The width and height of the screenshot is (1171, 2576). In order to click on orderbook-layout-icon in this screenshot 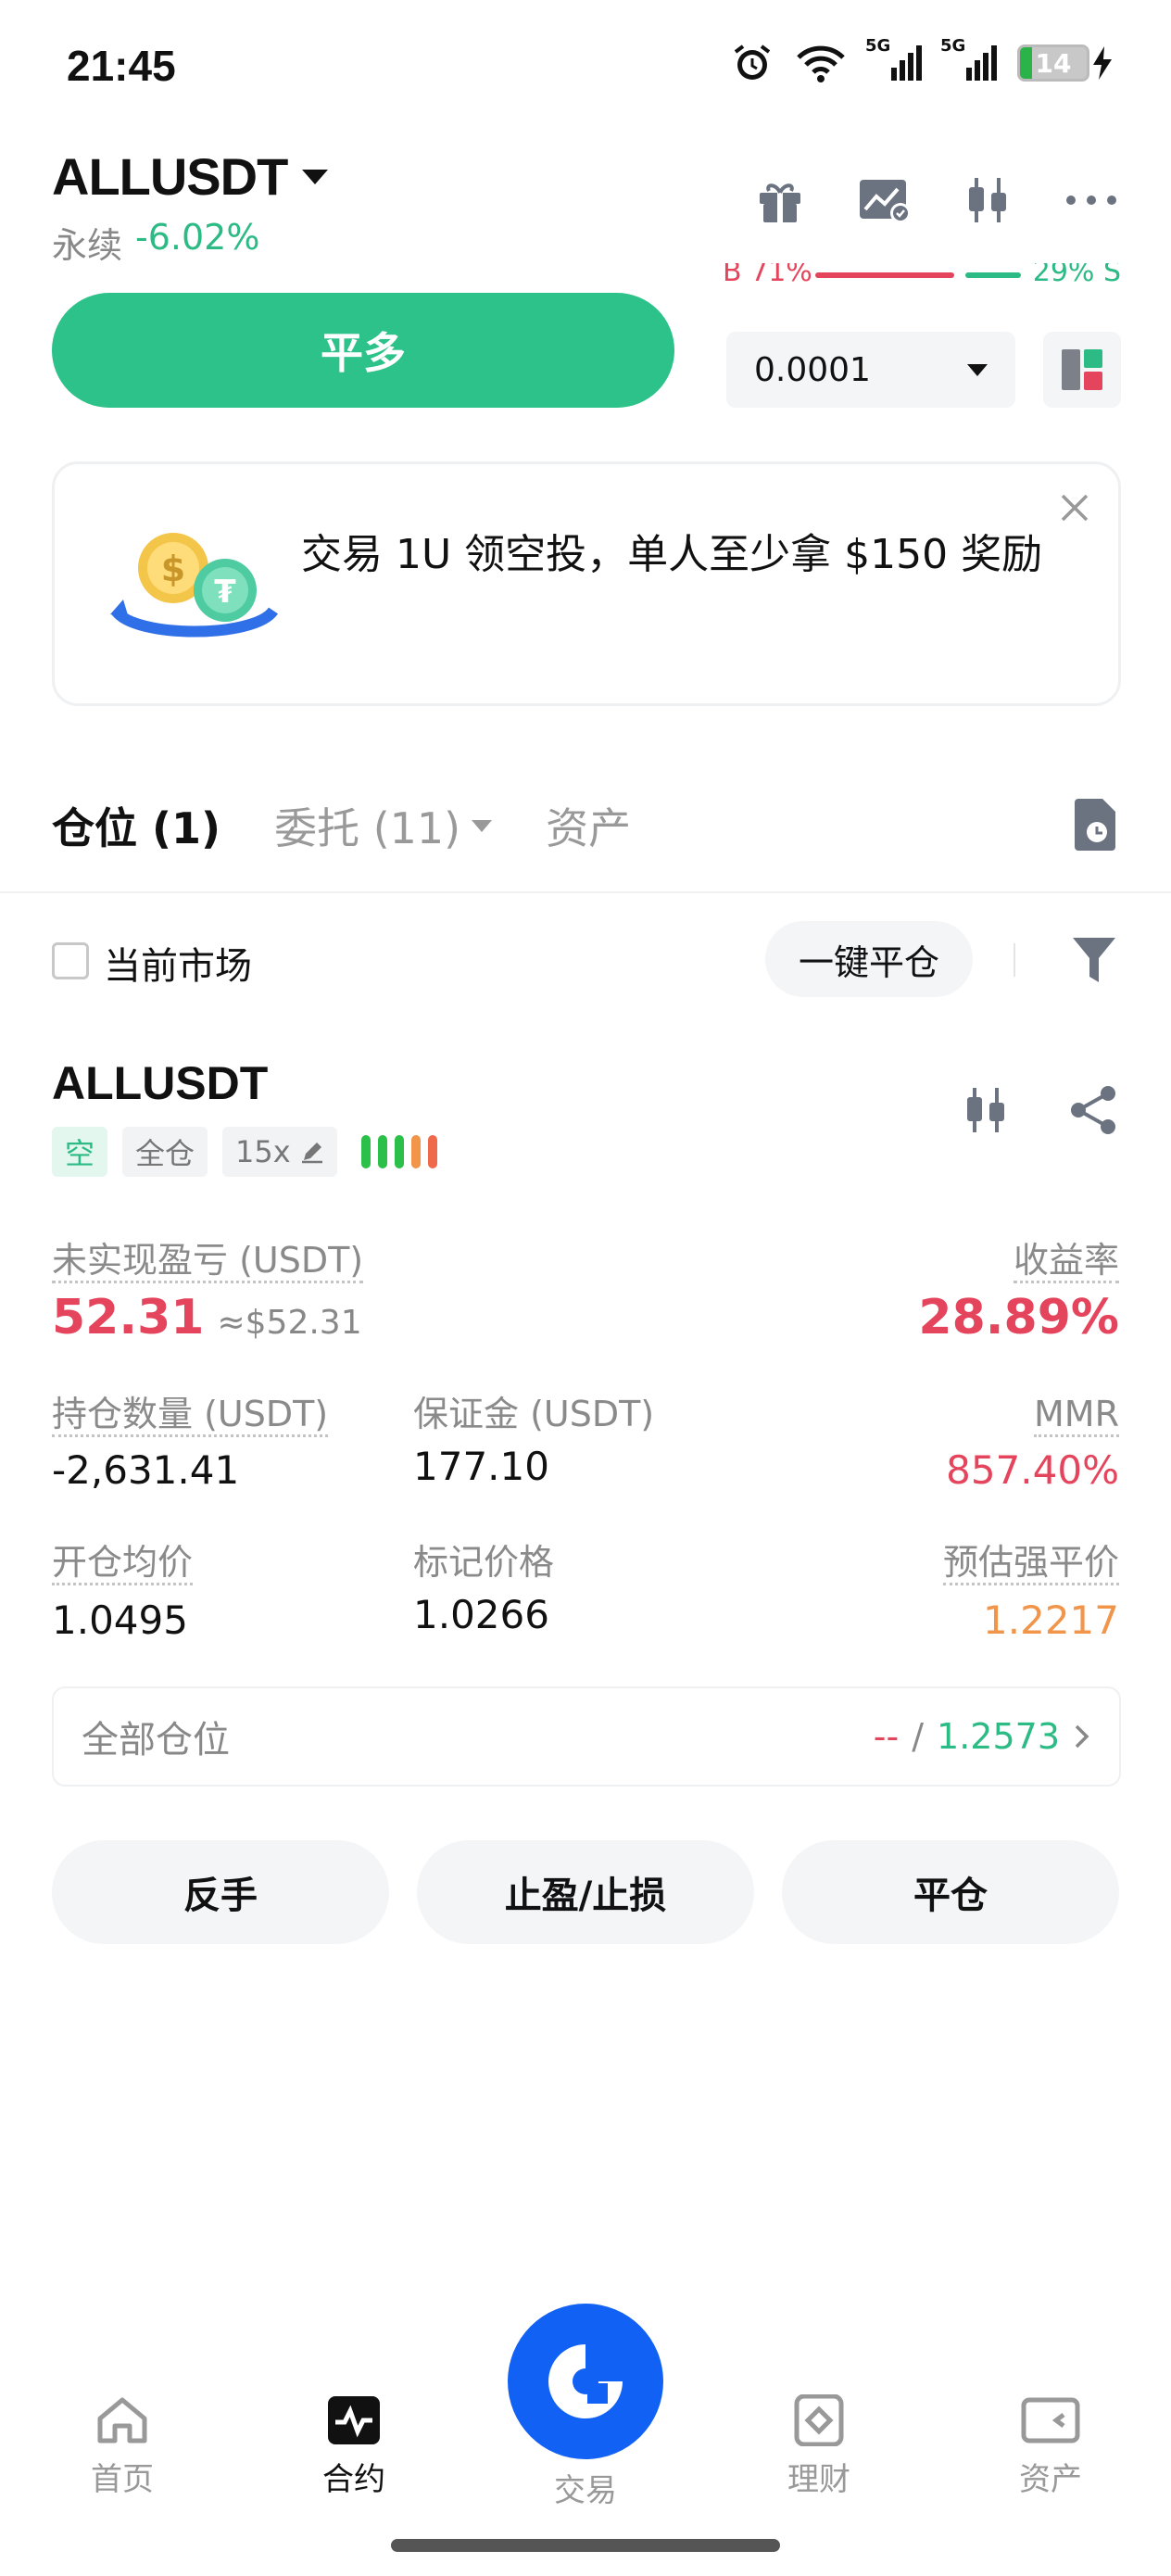, I will do `click(1082, 369)`.